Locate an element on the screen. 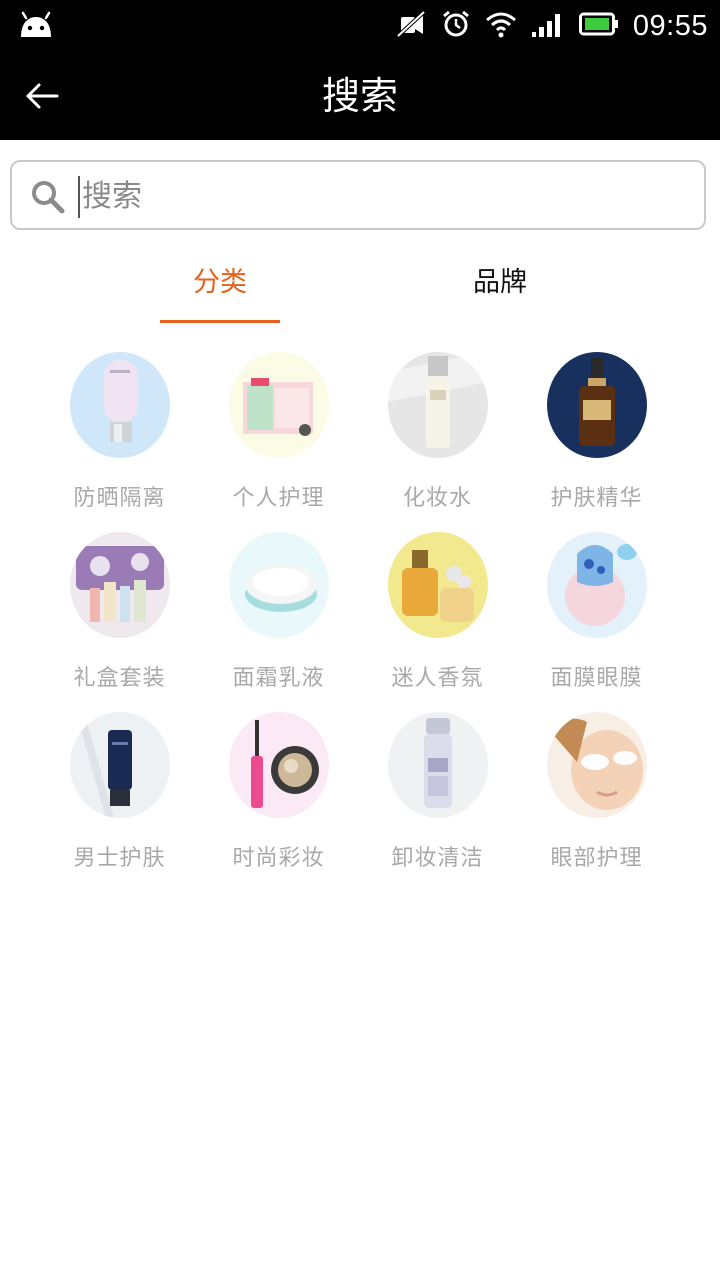 The height and width of the screenshot is (1280, 720). wifi-icon is located at coordinates (501, 26).